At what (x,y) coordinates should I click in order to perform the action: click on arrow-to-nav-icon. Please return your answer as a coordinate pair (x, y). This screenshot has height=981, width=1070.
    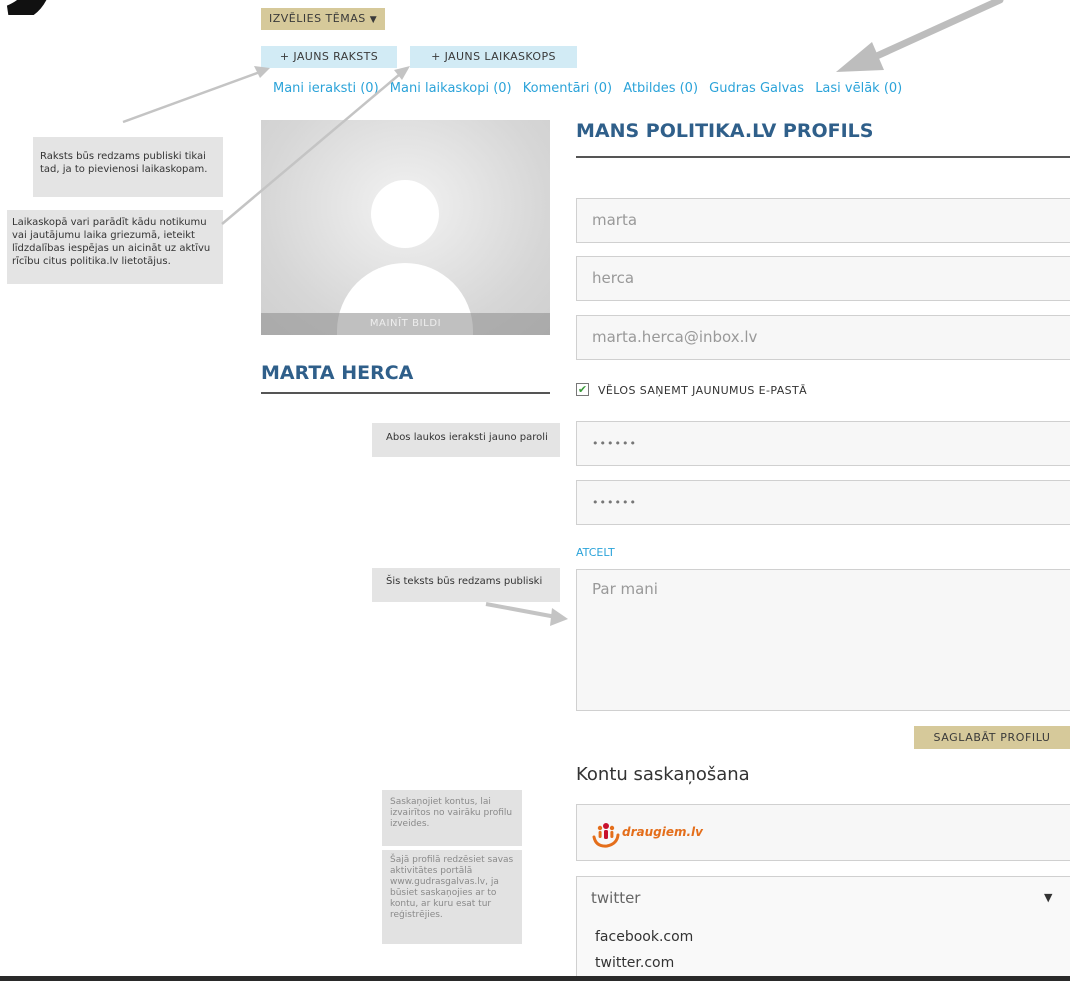
    Looking at the image, I should click on (920, 36).